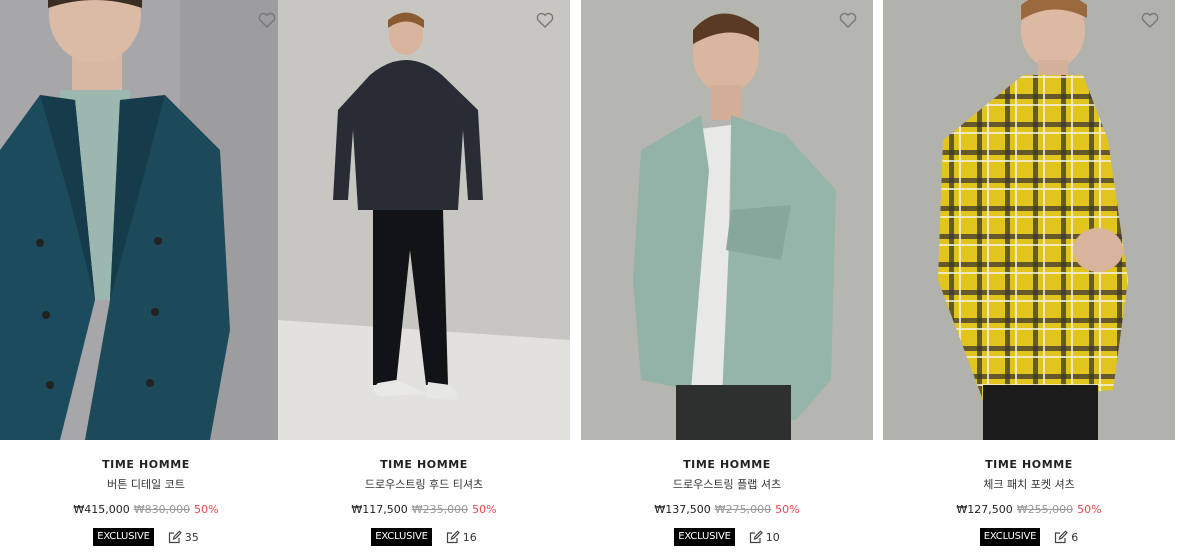 This screenshot has width=1181, height=558. Describe the element at coordinates (984, 509) in the screenshot. I see `sale-price: ₩127,500` at that location.